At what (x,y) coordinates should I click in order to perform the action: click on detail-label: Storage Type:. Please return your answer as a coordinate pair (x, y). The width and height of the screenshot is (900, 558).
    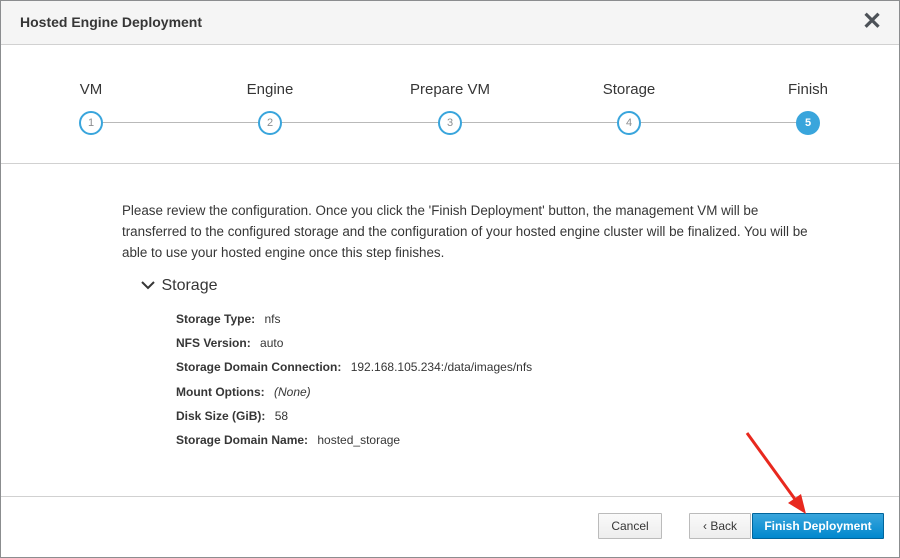
    Looking at the image, I should click on (216, 319).